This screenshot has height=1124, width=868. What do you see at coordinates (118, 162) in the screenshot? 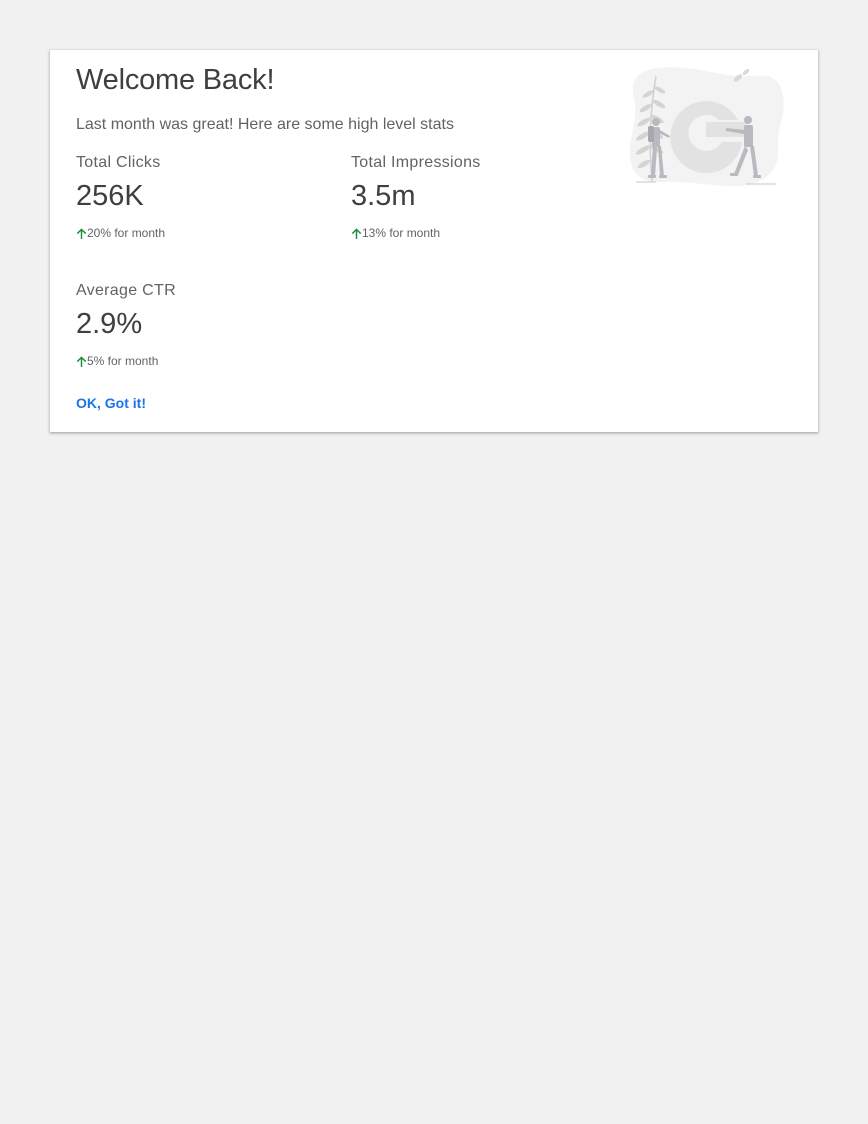
I see `stat-label: Total Clicks` at bounding box center [118, 162].